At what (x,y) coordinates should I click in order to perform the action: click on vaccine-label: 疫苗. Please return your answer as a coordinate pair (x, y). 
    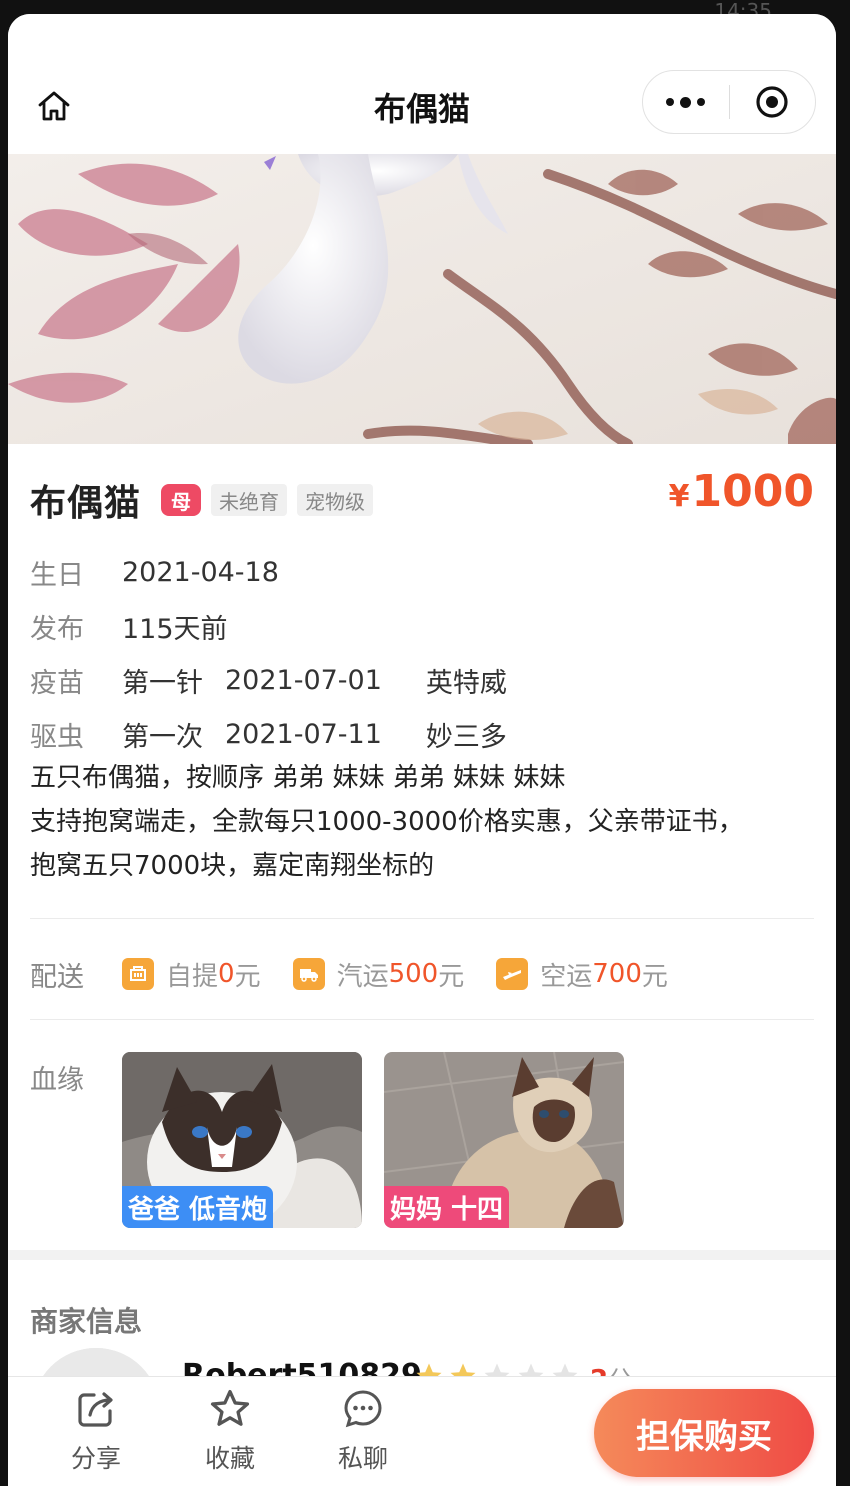
    Looking at the image, I should click on (57, 683).